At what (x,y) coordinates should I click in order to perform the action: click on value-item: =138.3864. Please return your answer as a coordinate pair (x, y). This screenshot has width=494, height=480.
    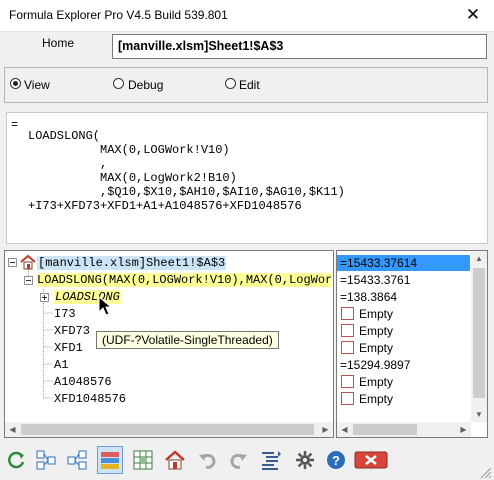
    Looking at the image, I should click on (368, 297).